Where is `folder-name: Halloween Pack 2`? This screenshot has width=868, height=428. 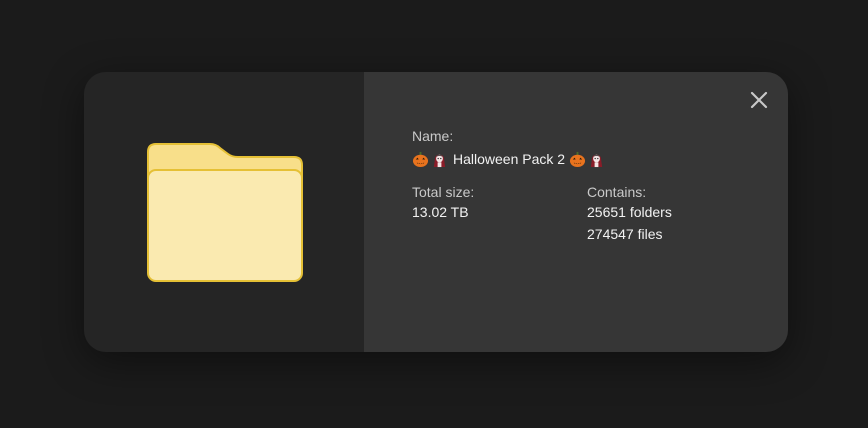 folder-name: Halloween Pack 2 is located at coordinates (509, 159).